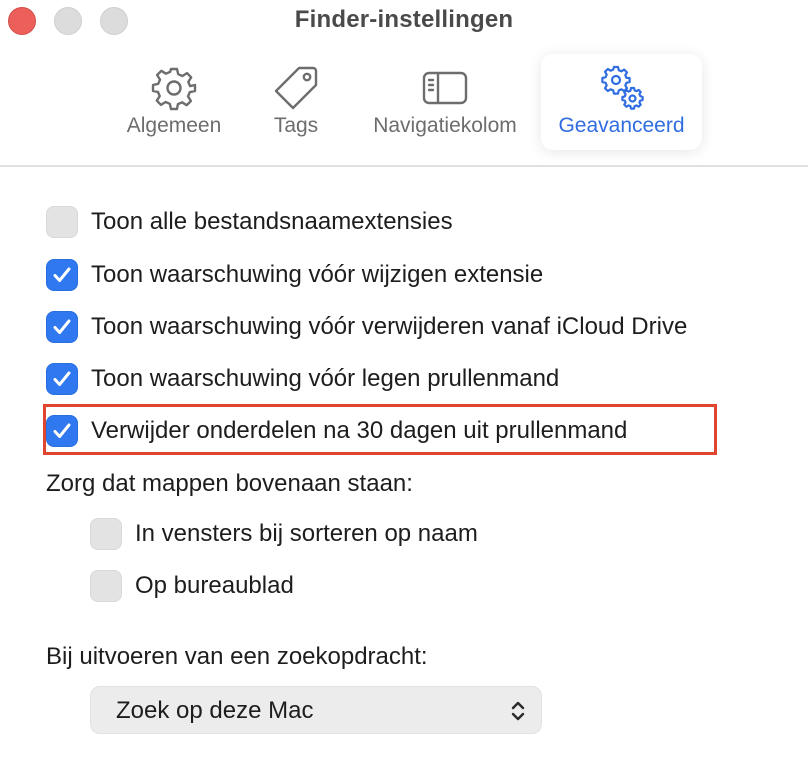  I want to click on window-title: Finder-instellingen, so click(404, 19).